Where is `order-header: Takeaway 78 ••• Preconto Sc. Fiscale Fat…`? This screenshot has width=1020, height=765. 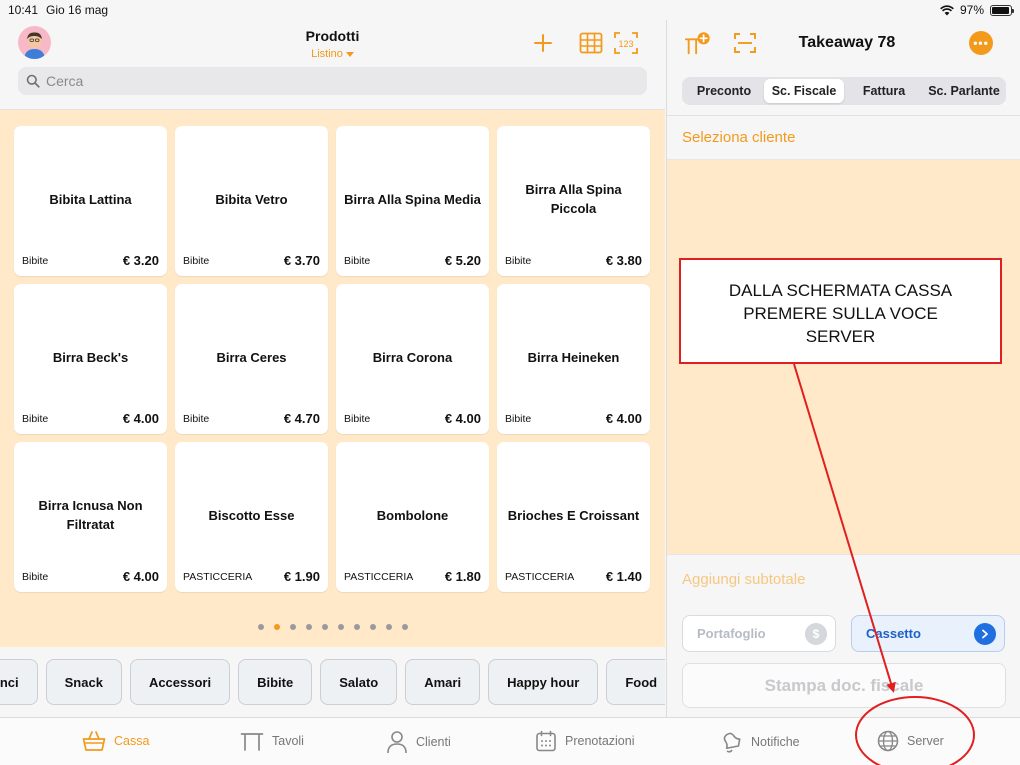 order-header: Takeaway 78 ••• Preconto Sc. Fiscale Fat… is located at coordinates (843, 68).